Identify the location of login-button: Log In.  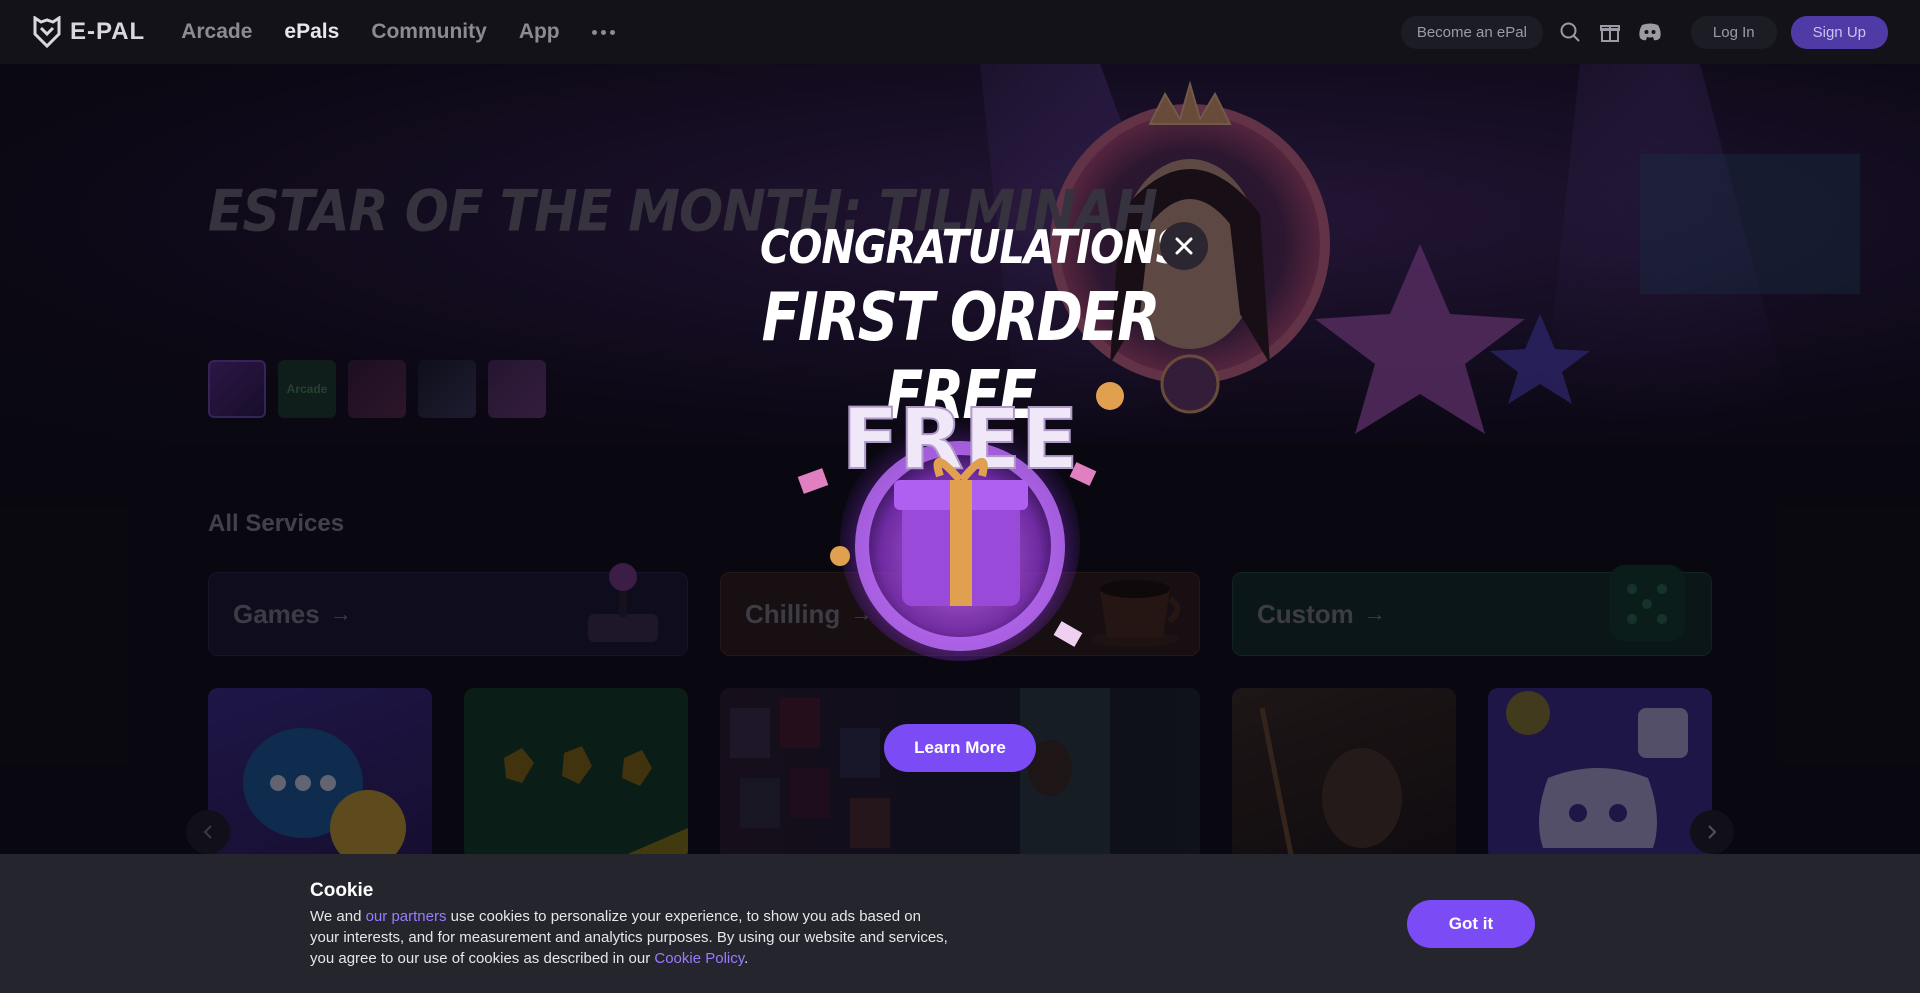
(1733, 32).